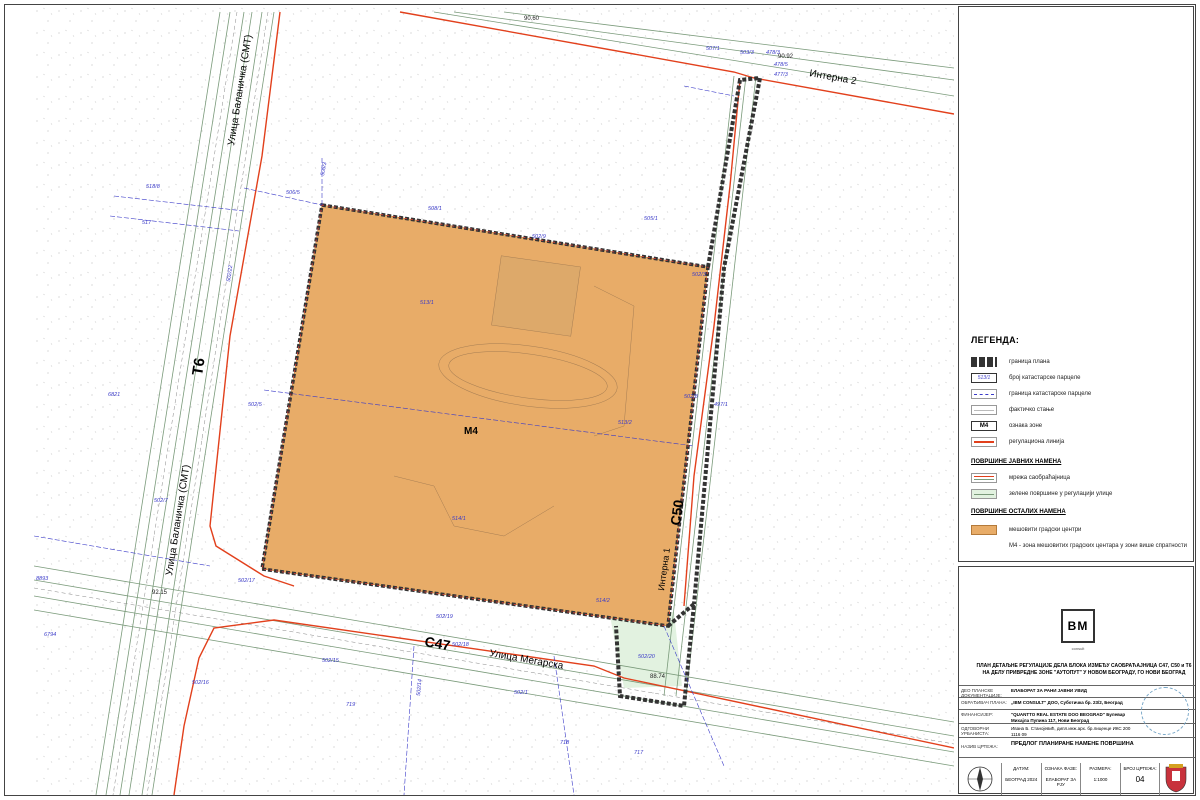 This screenshot has height=800, width=1200. Describe the element at coordinates (713, 49) in the screenshot. I see `parcel-number: 507/1` at that location.